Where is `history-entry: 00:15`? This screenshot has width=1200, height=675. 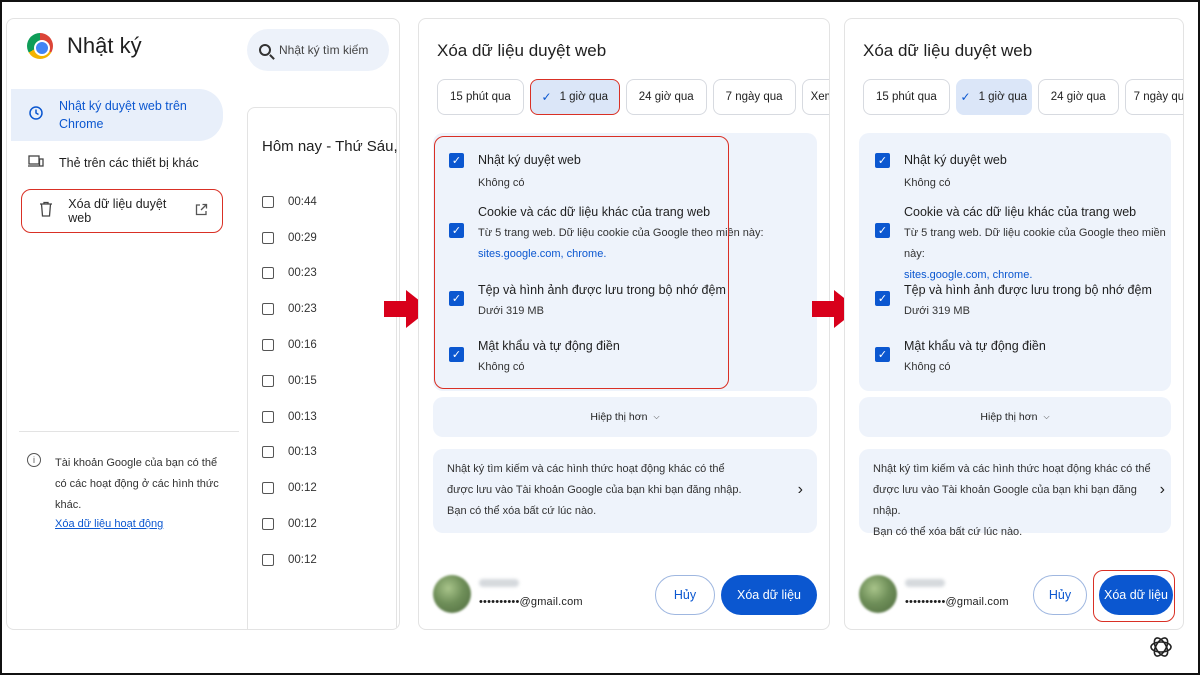 history-entry: 00:15 is located at coordinates (289, 381).